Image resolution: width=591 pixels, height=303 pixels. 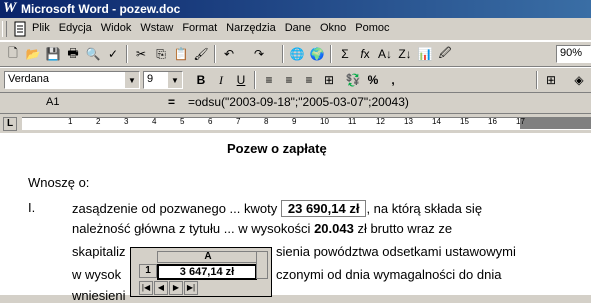 What do you see at coordinates (97, 274) in the screenshot?
I see `text-line-4a: w wysok` at bounding box center [97, 274].